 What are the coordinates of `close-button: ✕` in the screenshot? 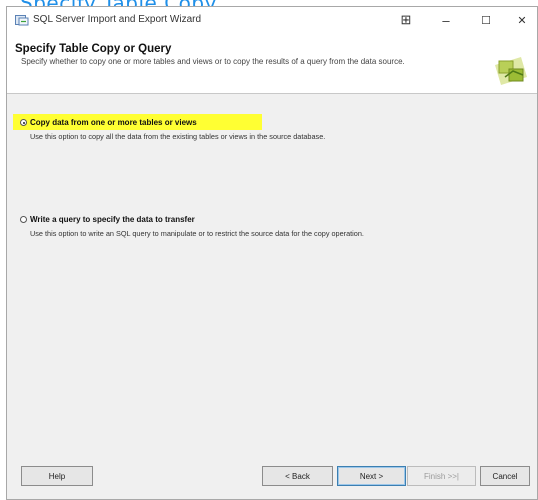 It's located at (522, 20).